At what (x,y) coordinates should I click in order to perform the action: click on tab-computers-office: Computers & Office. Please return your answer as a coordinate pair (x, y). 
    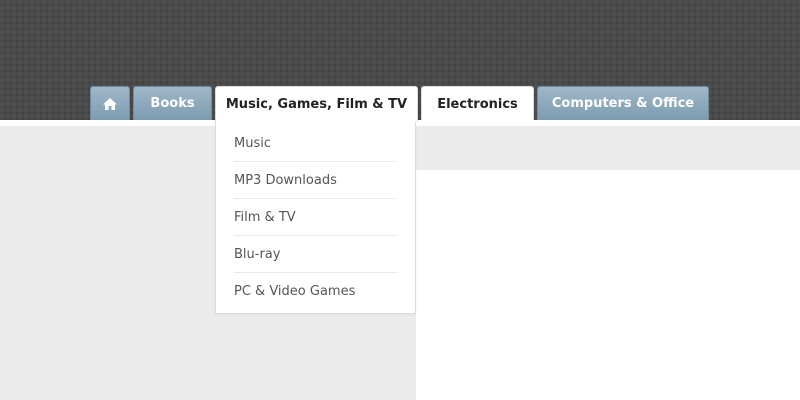
    Looking at the image, I should click on (623, 103).